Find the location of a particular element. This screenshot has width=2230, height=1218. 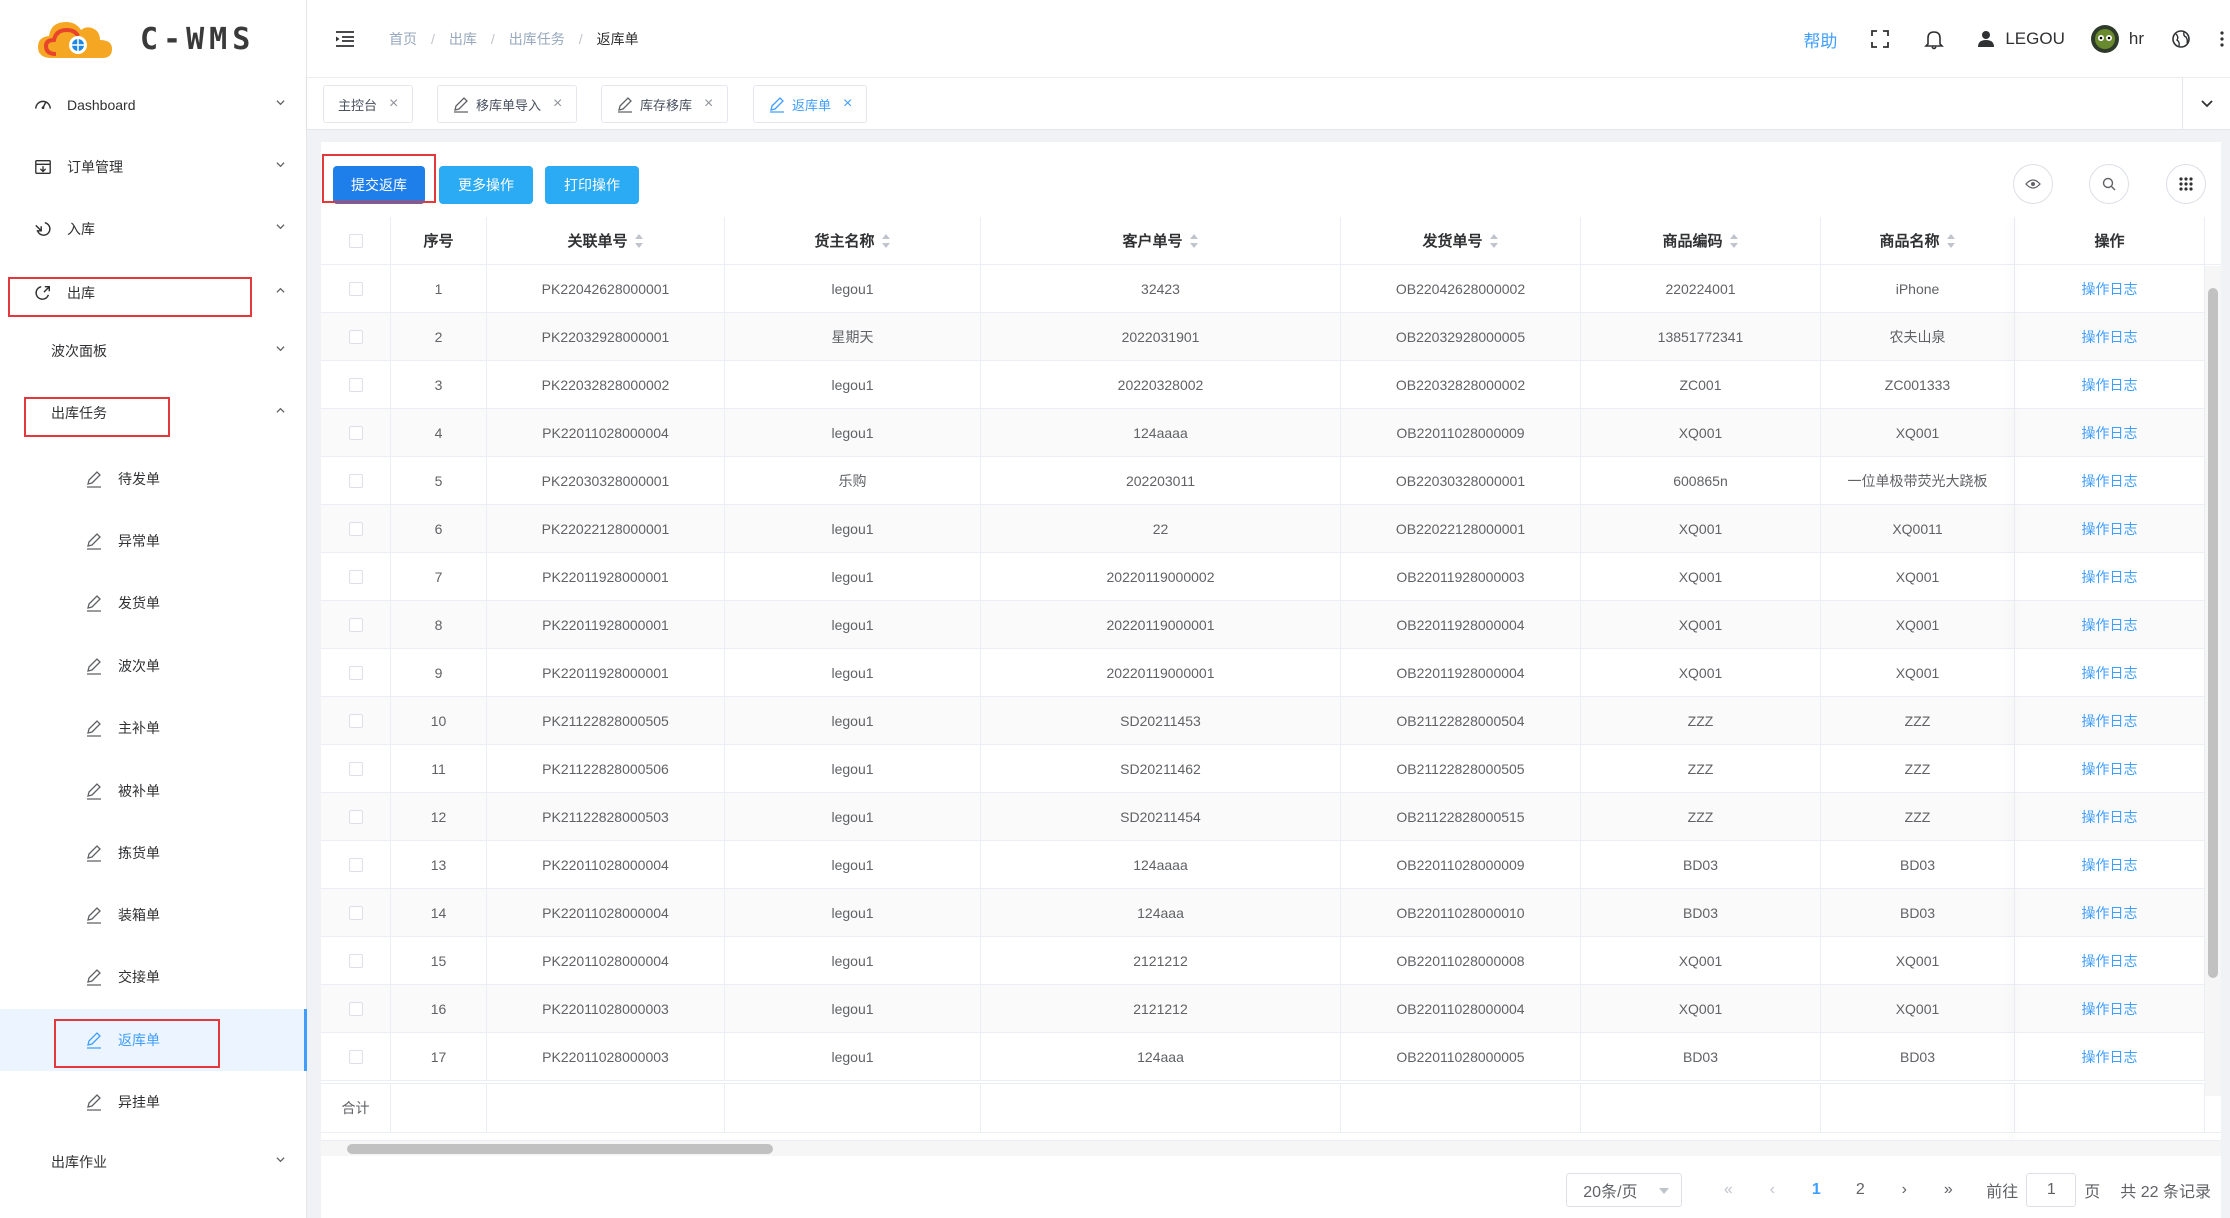

globe-icon is located at coordinates (2181, 39).